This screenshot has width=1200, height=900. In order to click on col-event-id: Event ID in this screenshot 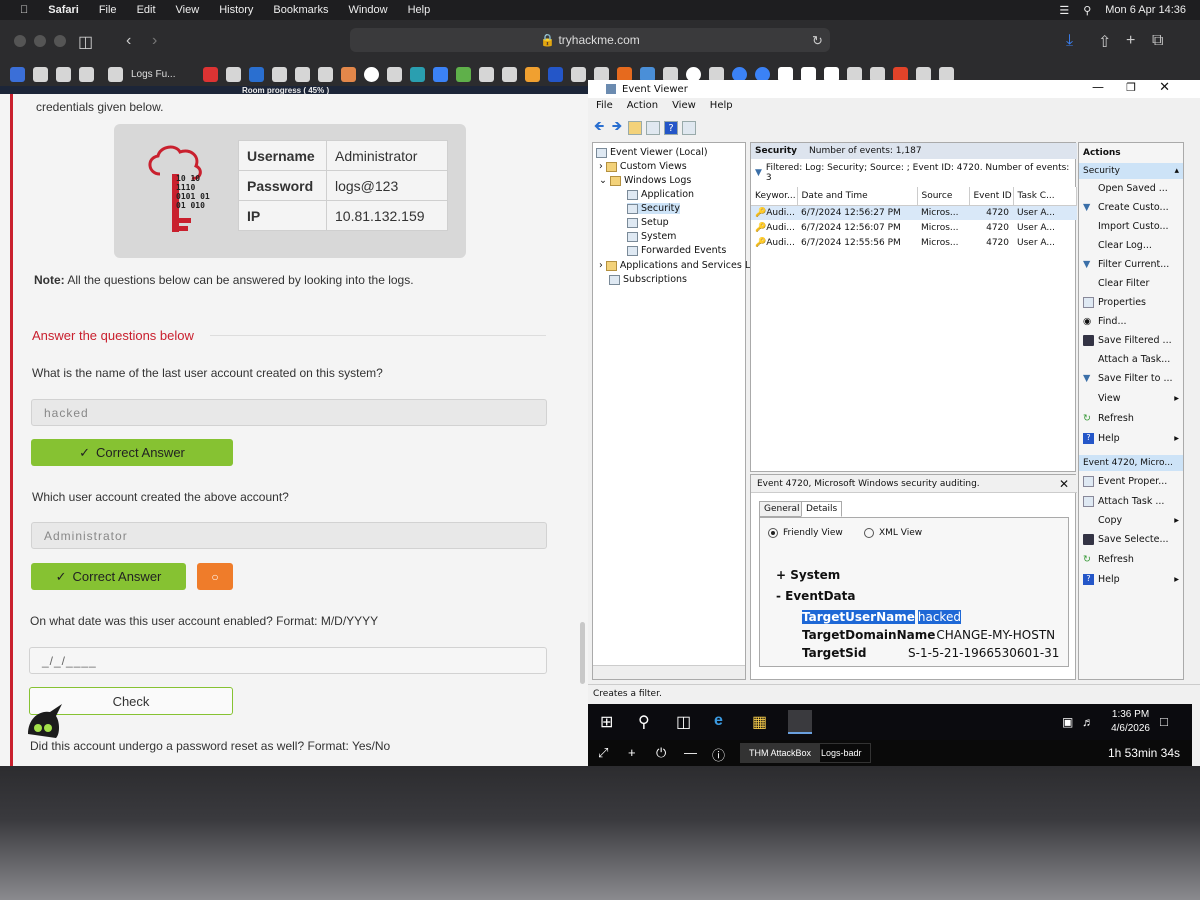, I will do `click(991, 196)`.